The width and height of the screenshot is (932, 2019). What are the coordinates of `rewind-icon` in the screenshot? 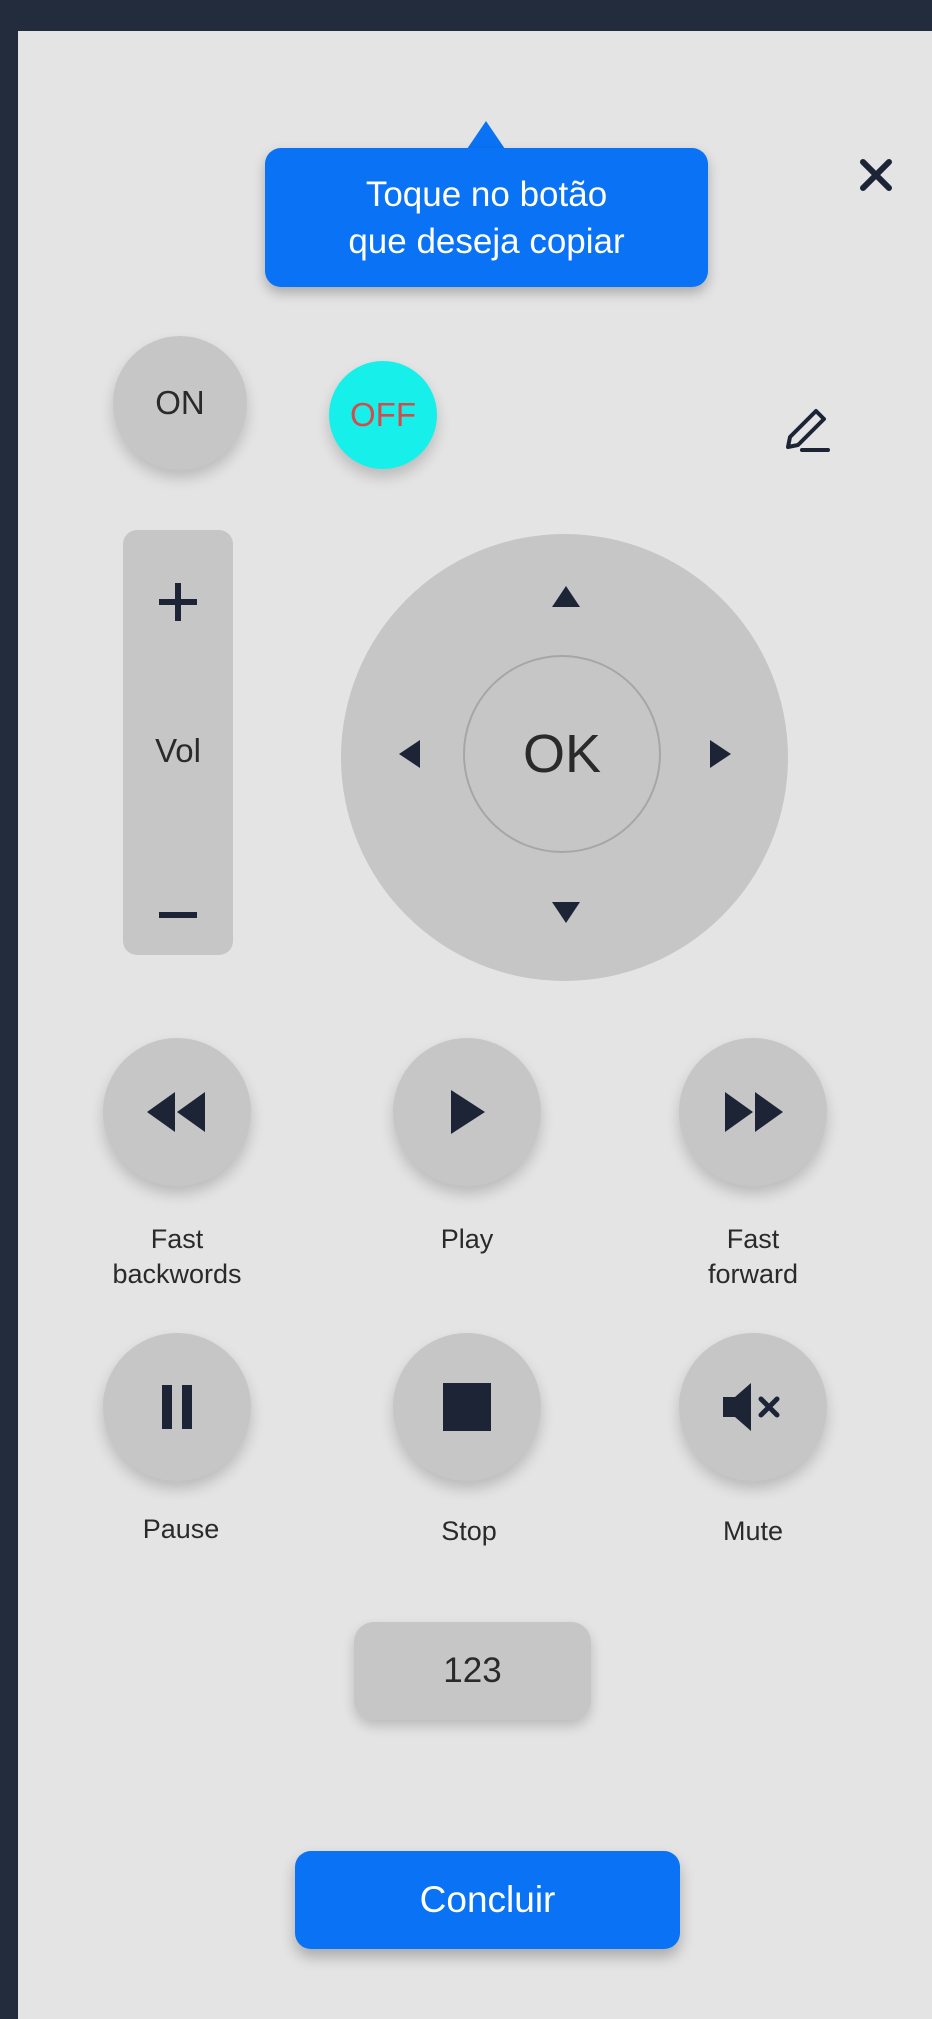 It's located at (176, 1112).